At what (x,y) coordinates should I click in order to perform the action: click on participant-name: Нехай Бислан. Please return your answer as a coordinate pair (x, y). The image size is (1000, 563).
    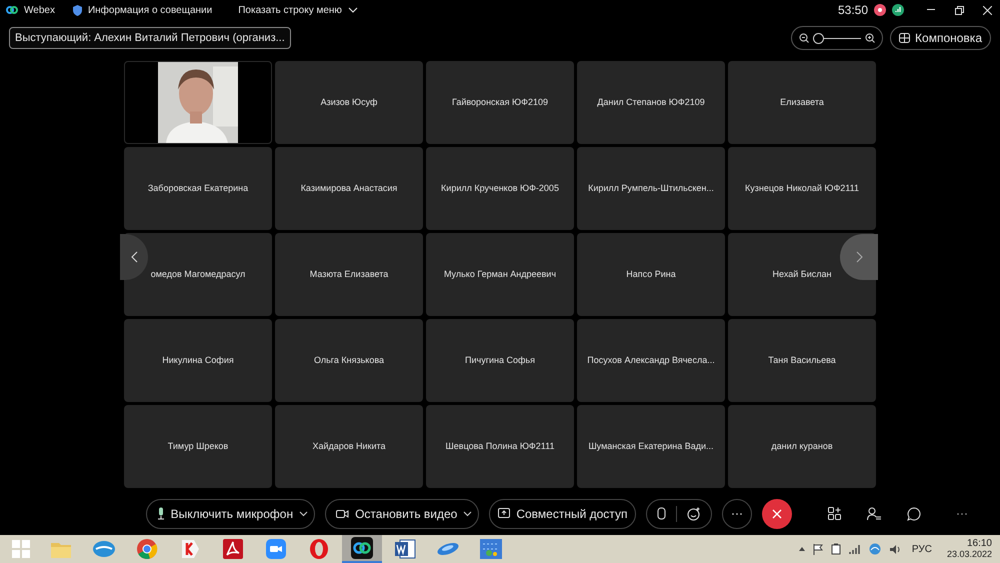
    Looking at the image, I should click on (802, 274).